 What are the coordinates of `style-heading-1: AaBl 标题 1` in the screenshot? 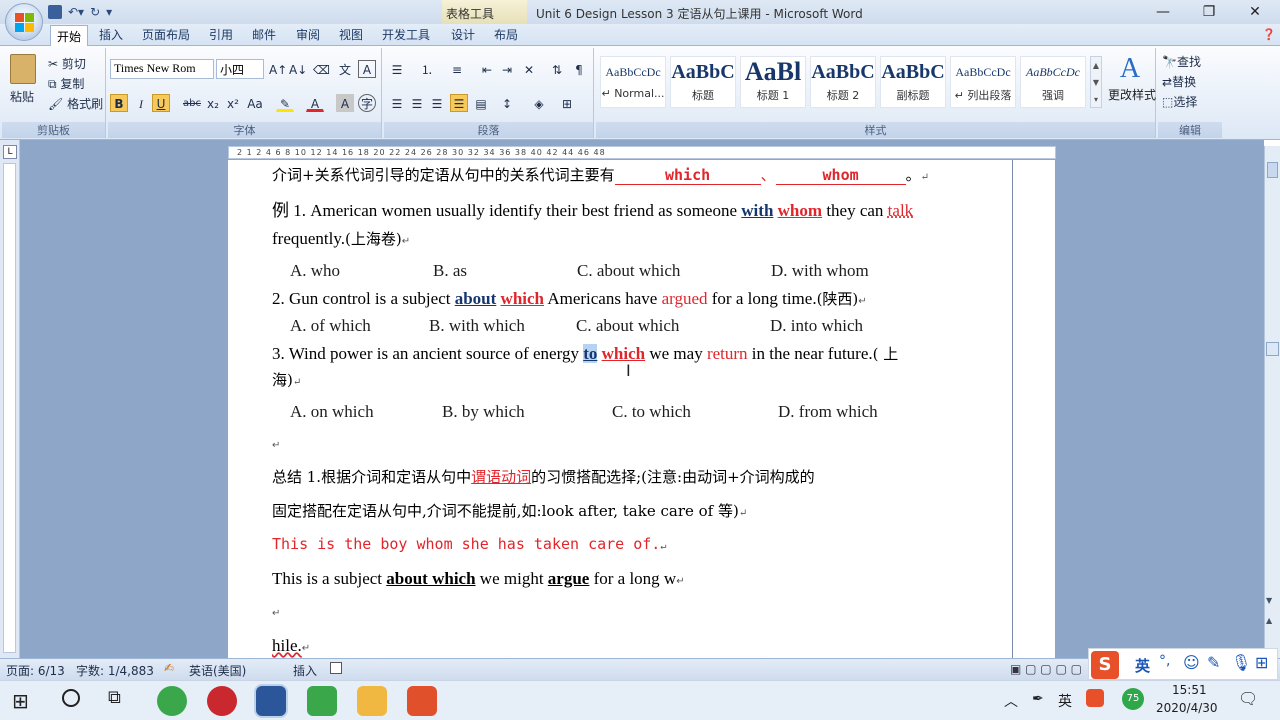 It's located at (773, 82).